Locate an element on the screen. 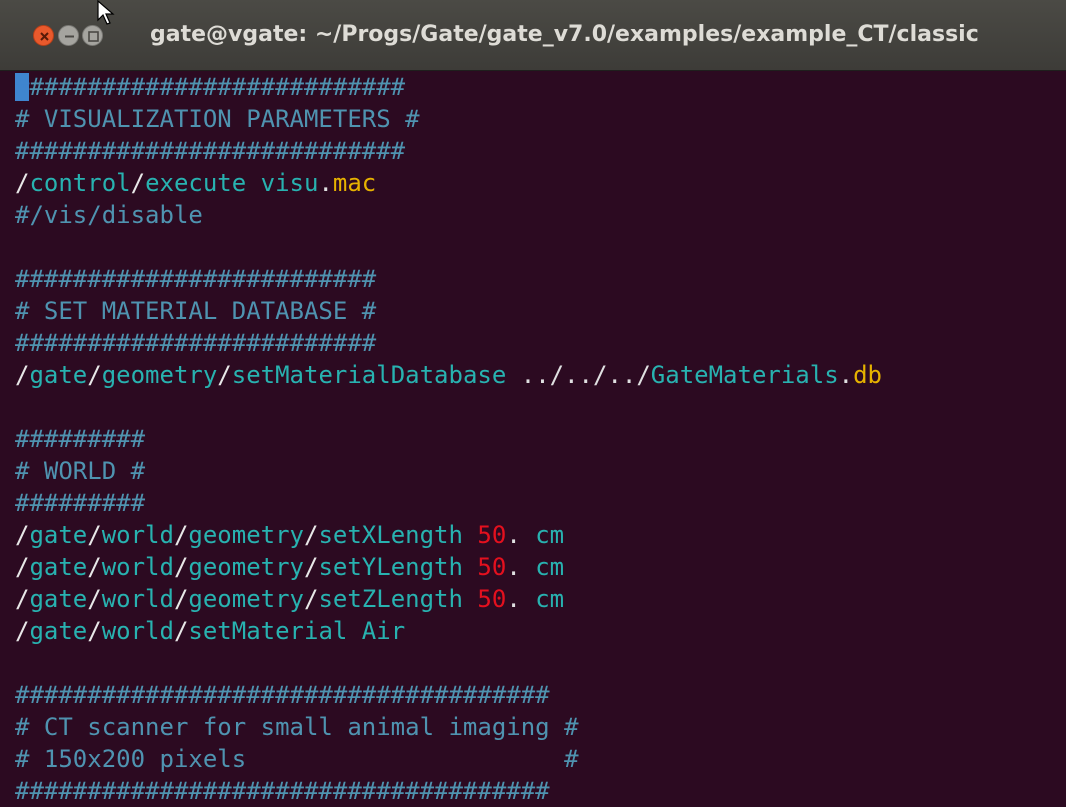  terminal-line: /gate/world/setMaterial Air is located at coordinates (448, 631).